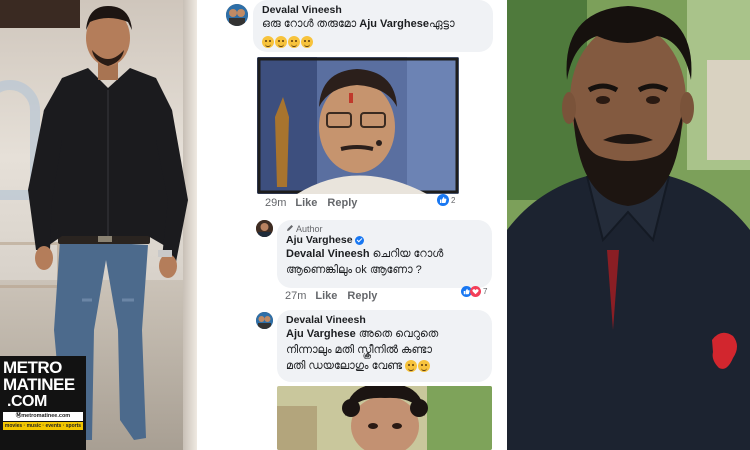 This screenshot has height=450, width=750. I want to click on comment-text: ഒരു റോൾ തരുമോ Aju Vargheseഏട്ടാ, so click(373, 24).